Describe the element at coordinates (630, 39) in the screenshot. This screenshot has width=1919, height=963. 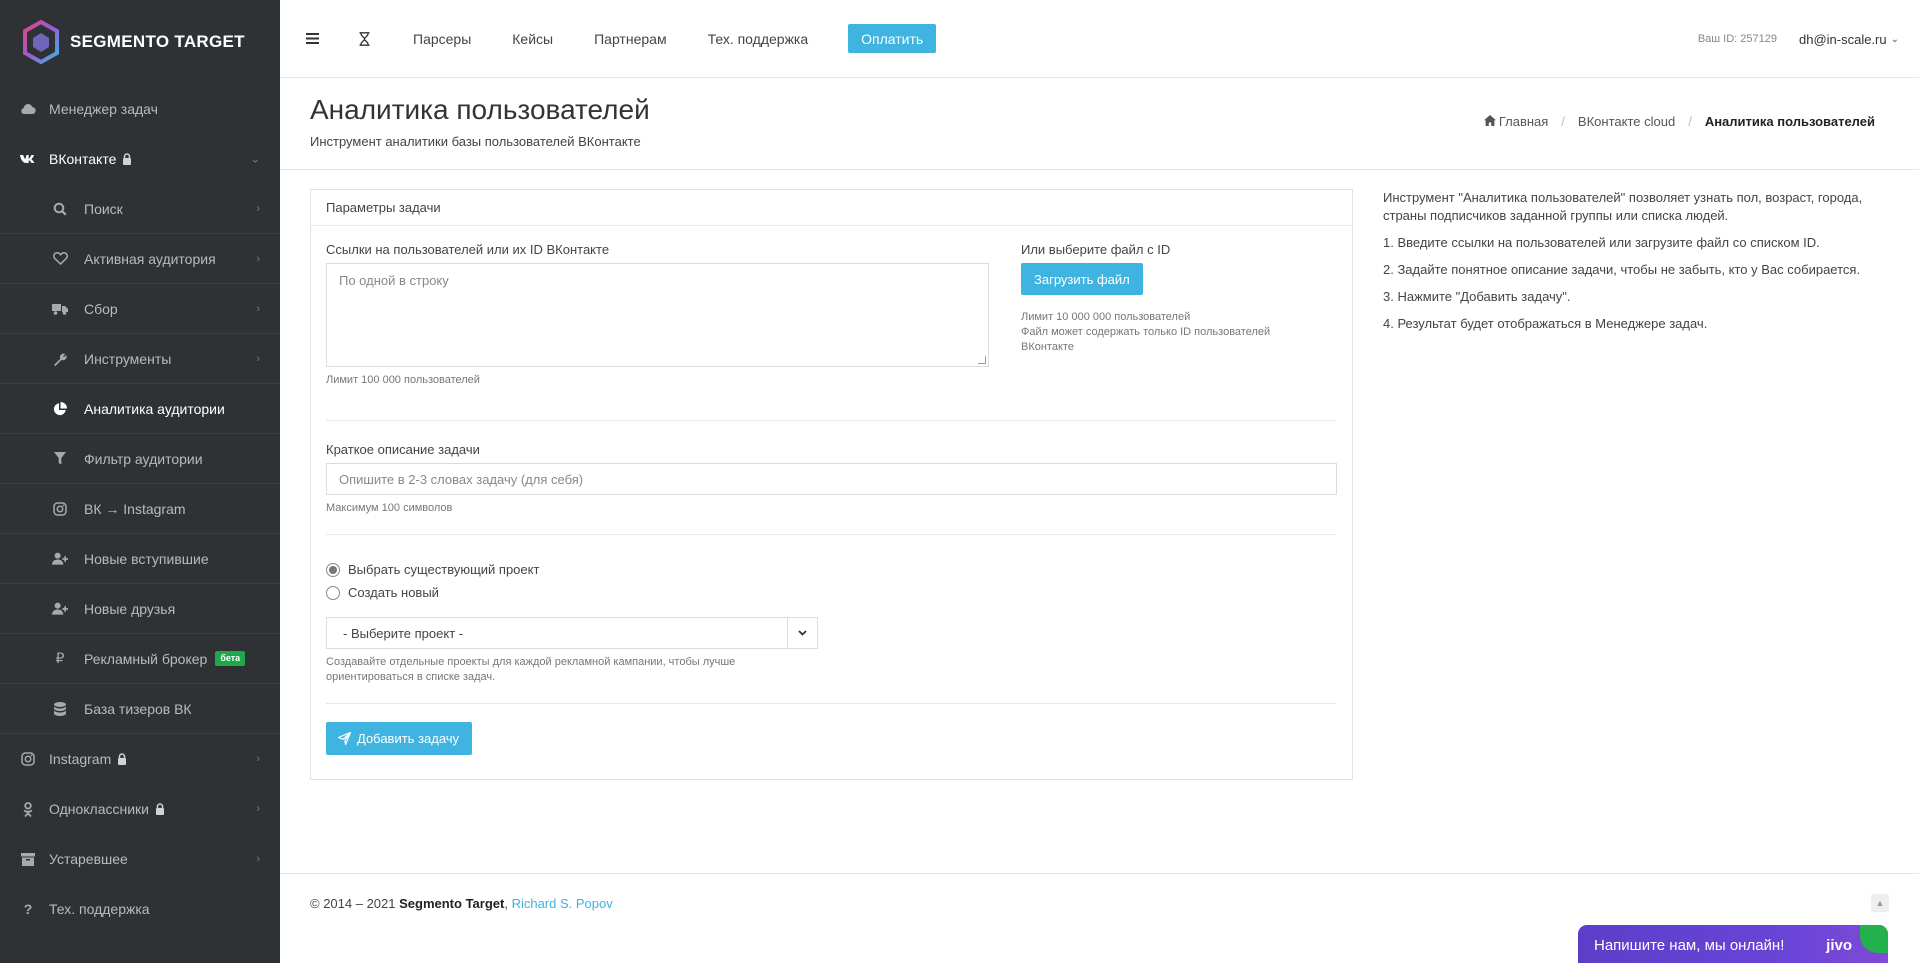
I see `nav-link-partners: Партнерам` at that location.